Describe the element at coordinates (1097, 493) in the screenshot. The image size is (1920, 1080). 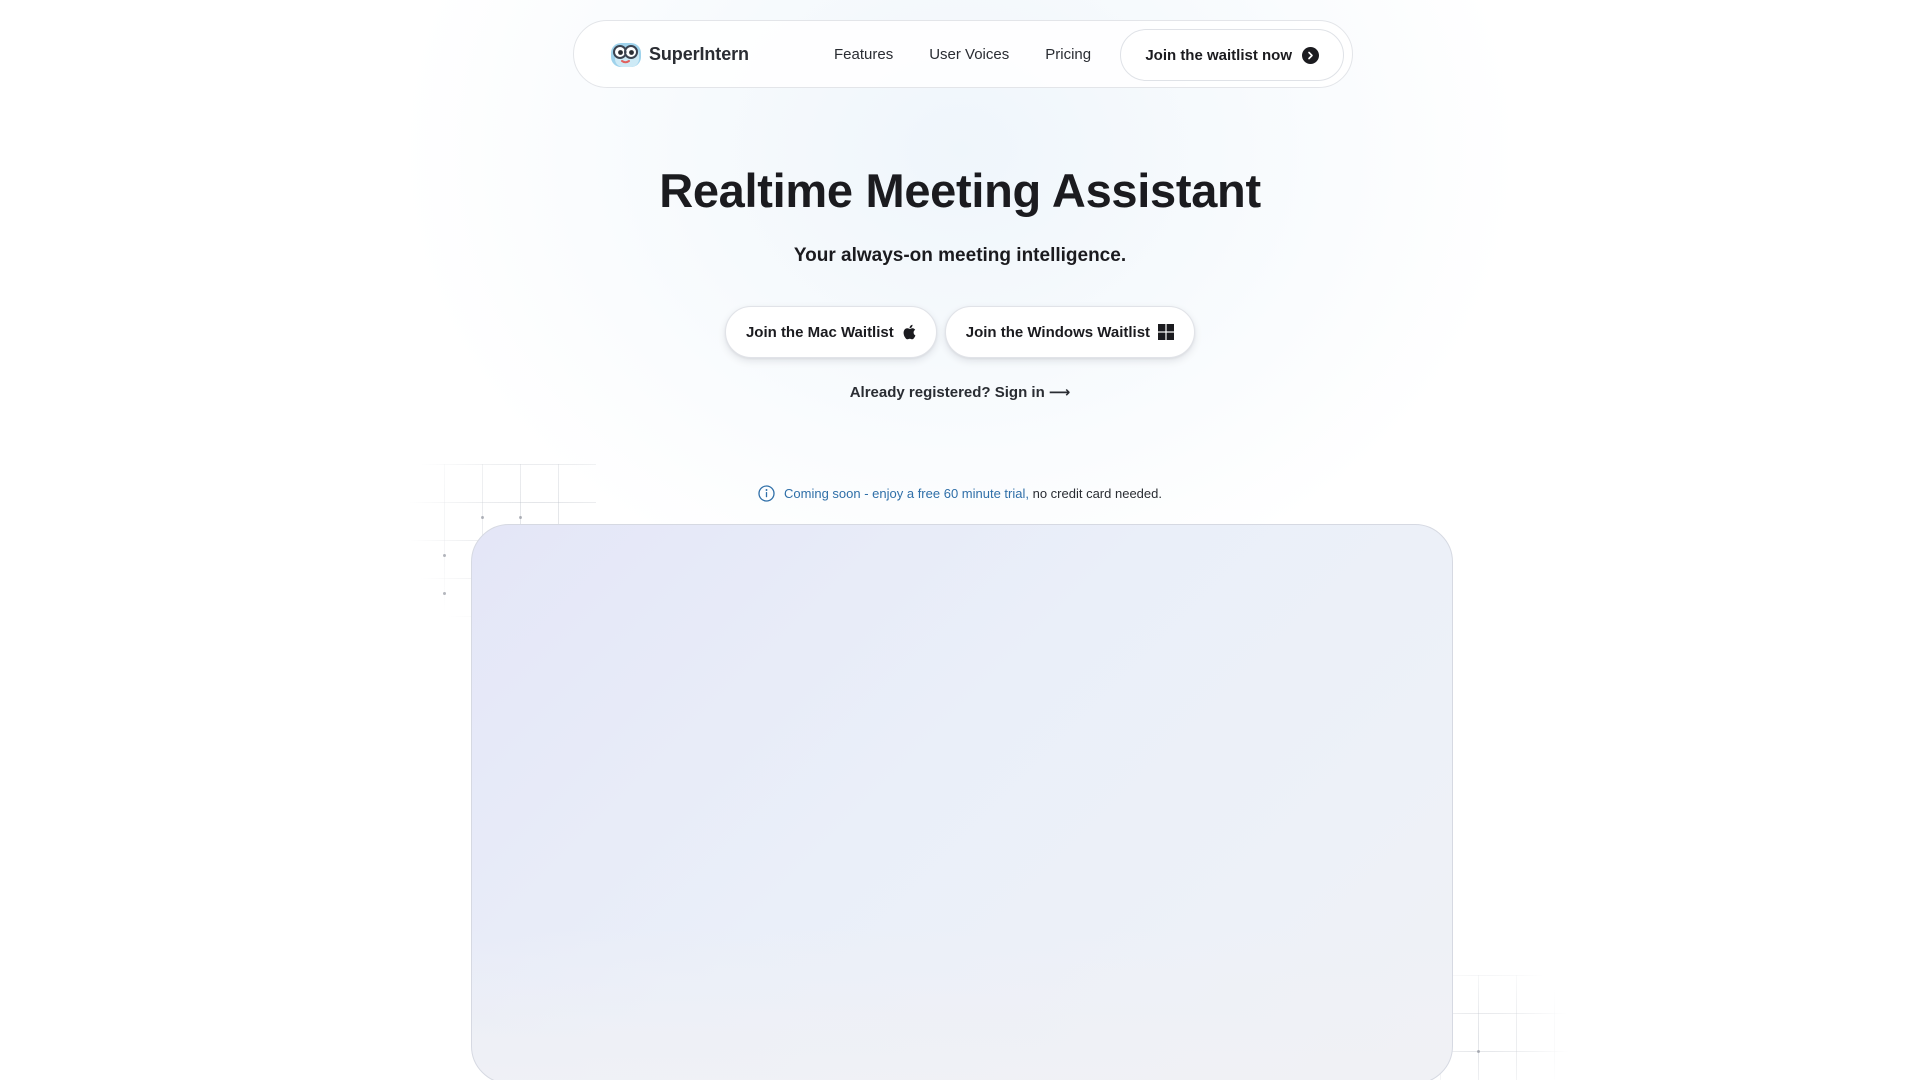
I see `trial-notice-rest: no credit card needed.` at that location.